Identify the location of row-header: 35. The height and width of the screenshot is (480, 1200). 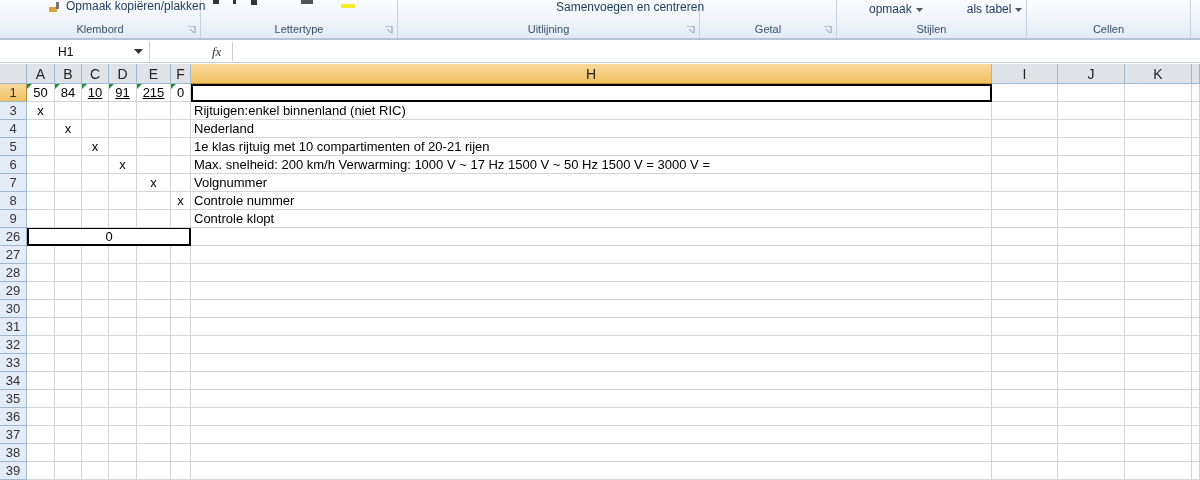
(13, 399).